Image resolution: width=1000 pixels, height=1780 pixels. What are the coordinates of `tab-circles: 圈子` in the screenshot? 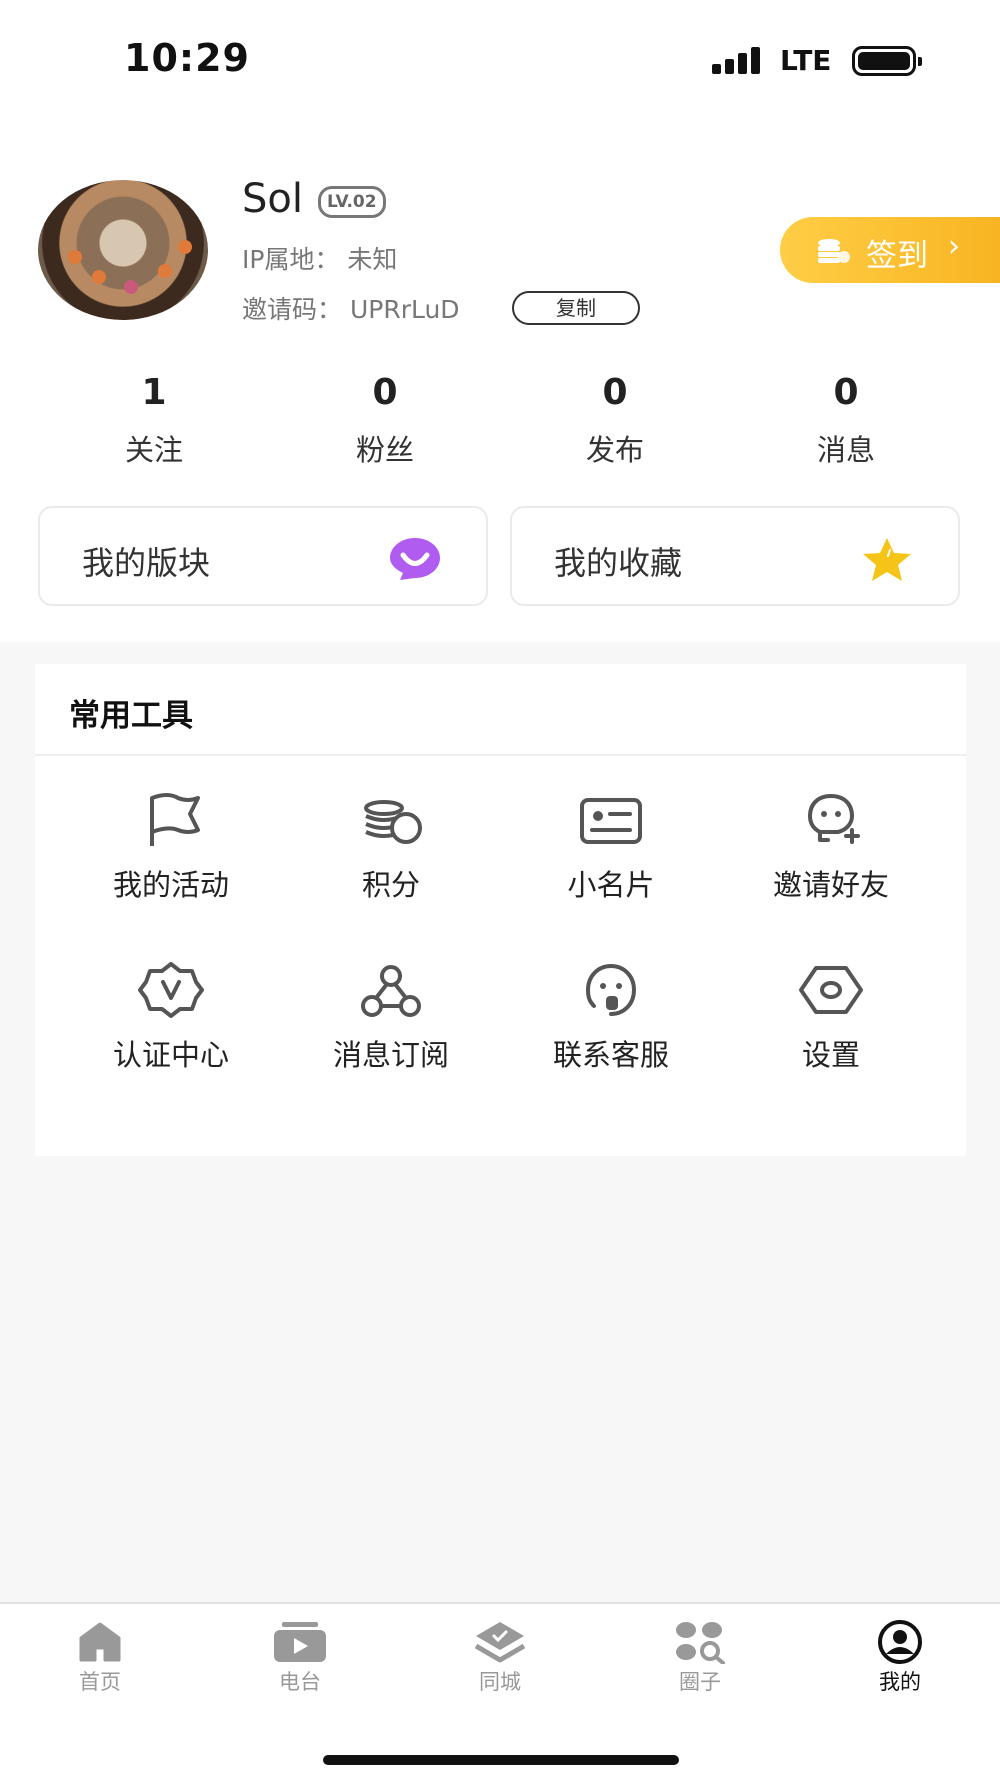 It's located at (700, 1658).